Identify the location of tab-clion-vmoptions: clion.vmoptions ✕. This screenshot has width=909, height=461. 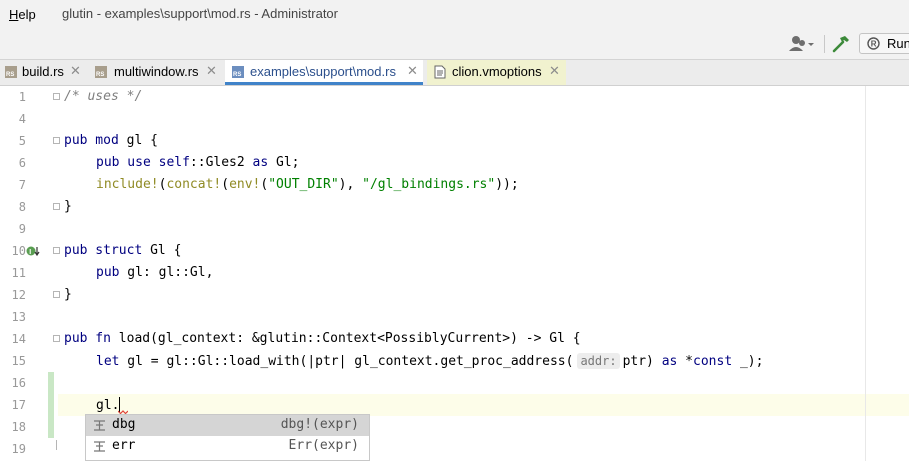
(496, 72).